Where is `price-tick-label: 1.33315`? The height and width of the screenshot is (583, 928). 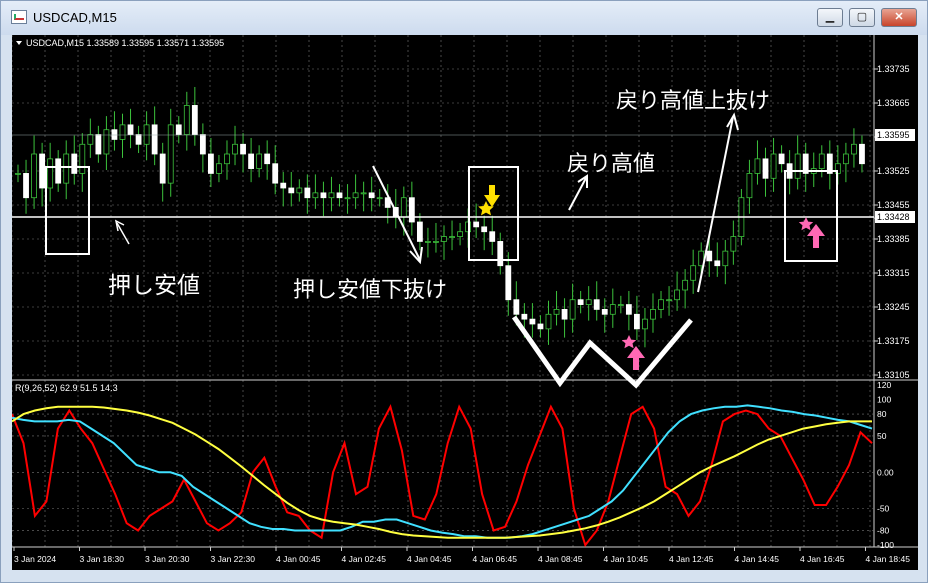
price-tick-label: 1.33315 is located at coordinates (893, 273).